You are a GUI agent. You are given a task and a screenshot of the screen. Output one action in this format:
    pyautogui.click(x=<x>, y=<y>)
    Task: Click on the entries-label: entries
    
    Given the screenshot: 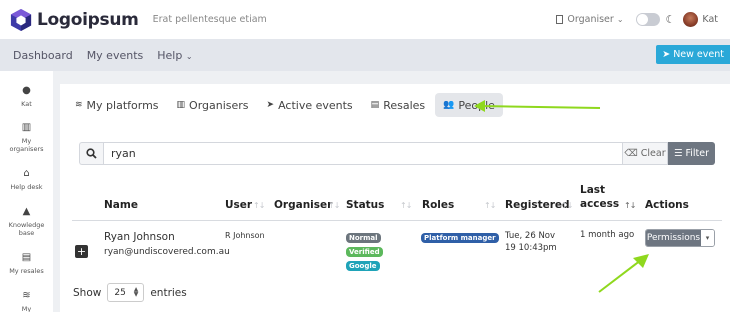 What is the action you would take?
    pyautogui.click(x=168, y=292)
    